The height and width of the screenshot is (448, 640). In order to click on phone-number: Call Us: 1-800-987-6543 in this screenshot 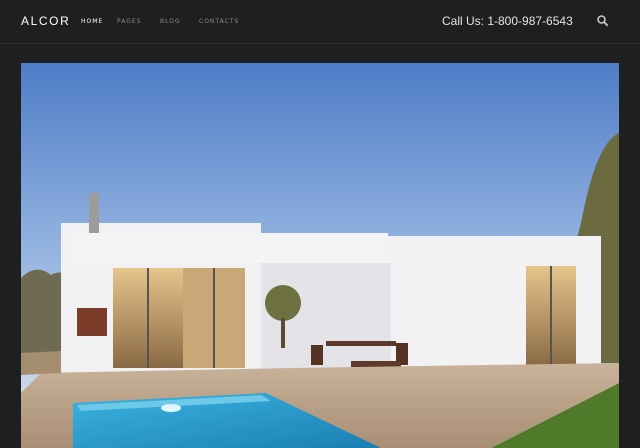, I will do `click(507, 21)`.